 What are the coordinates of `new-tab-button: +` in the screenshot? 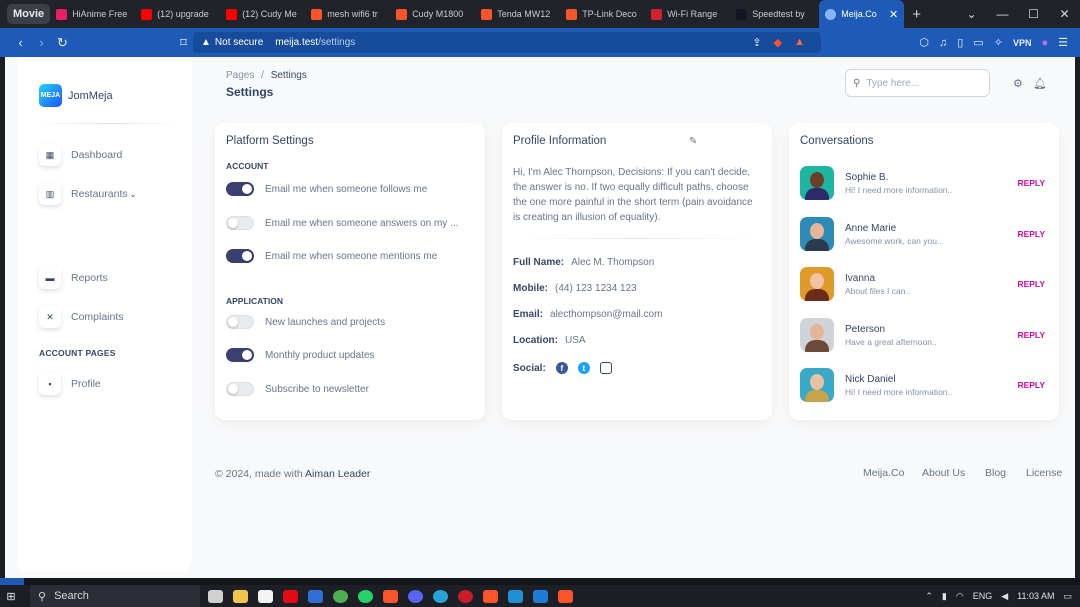 It's located at (916, 14).